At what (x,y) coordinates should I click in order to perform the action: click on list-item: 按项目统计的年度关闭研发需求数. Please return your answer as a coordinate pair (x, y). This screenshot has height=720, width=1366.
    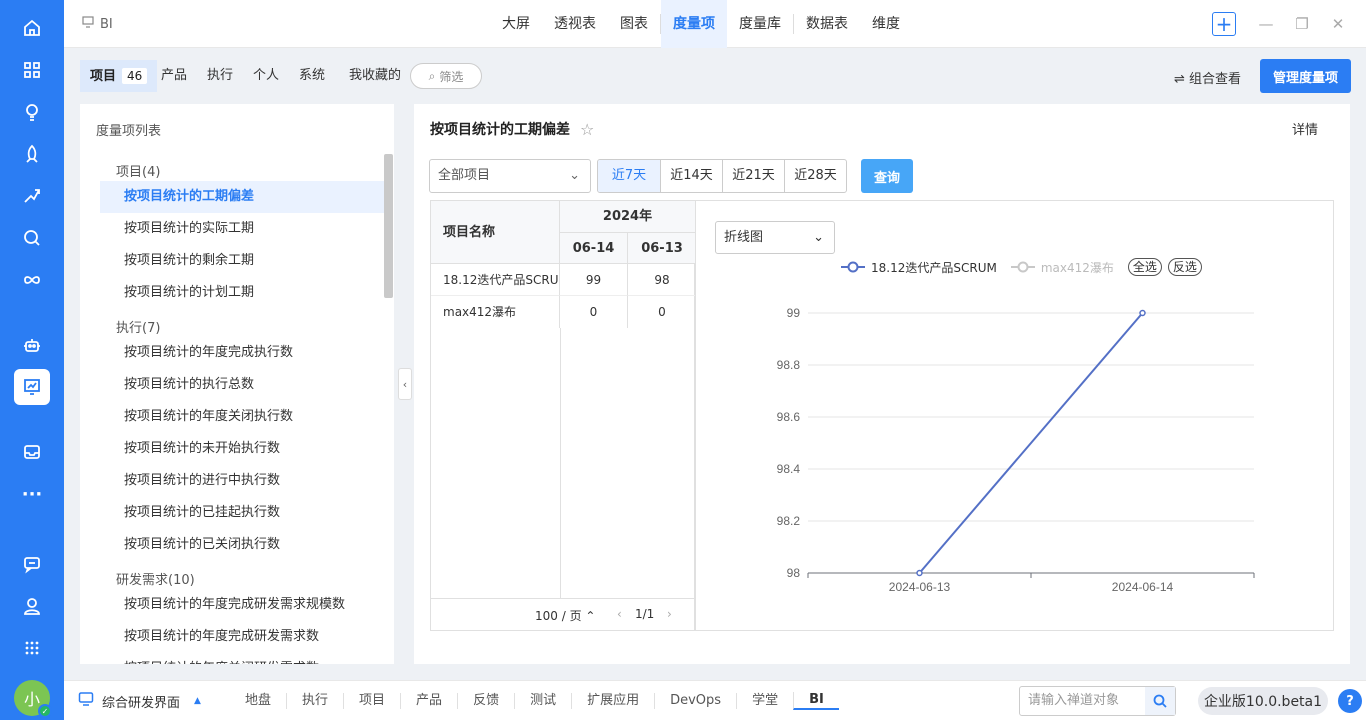
    Looking at the image, I should click on (242, 658).